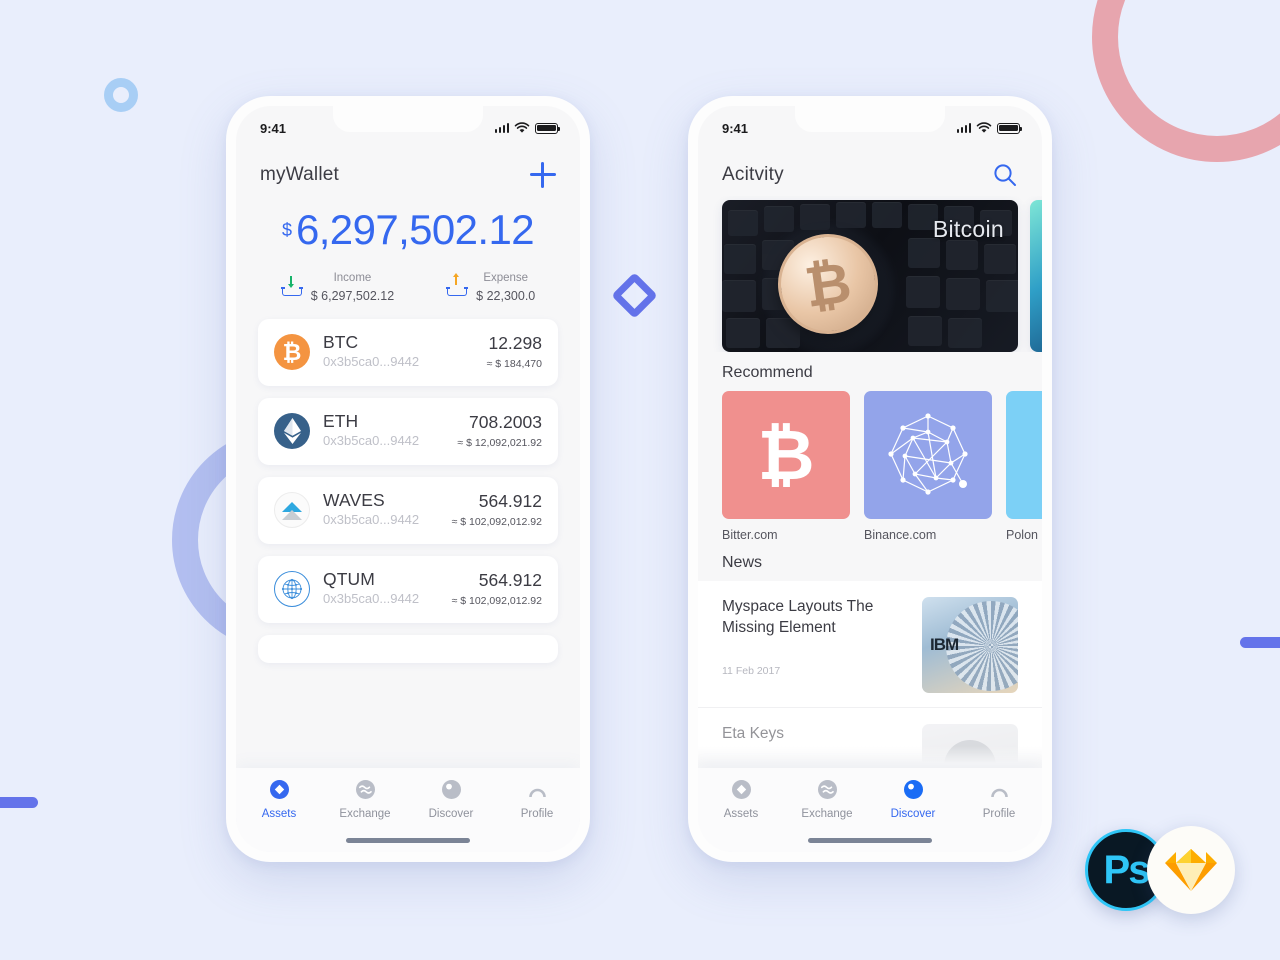  I want to click on ethereum-icon, so click(292, 431).